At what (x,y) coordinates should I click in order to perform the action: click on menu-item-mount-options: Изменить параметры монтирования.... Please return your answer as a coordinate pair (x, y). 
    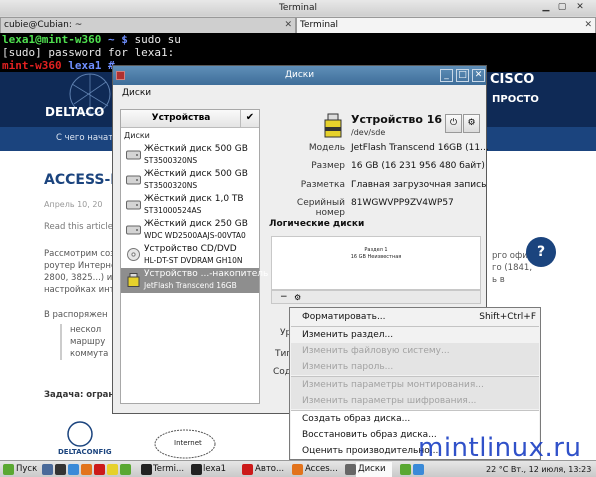
    Looking at the image, I should click on (415, 385).